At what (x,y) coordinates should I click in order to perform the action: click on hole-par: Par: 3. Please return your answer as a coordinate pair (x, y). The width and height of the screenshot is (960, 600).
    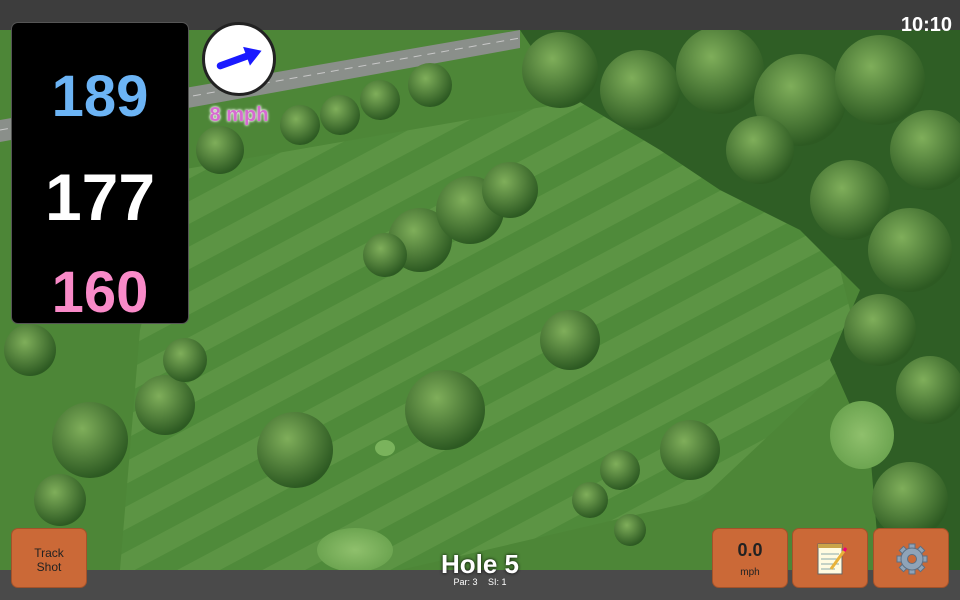
    Looking at the image, I should click on (465, 582).